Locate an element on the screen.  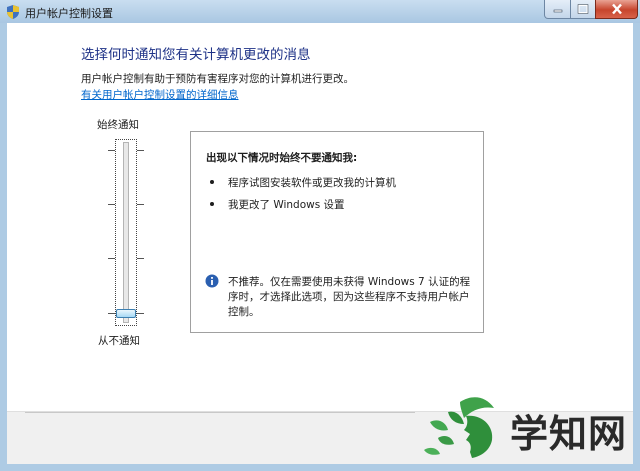
maximize-icon is located at coordinates (583, 9).